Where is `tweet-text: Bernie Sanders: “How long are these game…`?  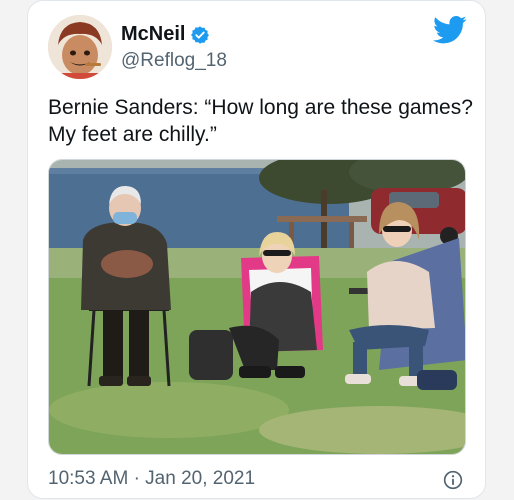 tweet-text: Bernie Sanders: “How long are these game… is located at coordinates (260, 121).